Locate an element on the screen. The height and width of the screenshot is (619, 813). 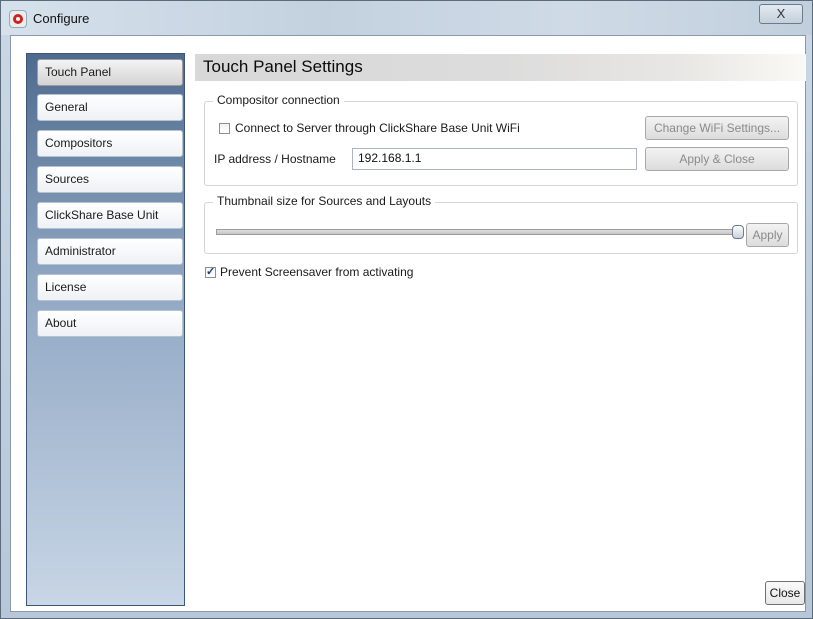
sidebar-item-general: General is located at coordinates (110, 107).